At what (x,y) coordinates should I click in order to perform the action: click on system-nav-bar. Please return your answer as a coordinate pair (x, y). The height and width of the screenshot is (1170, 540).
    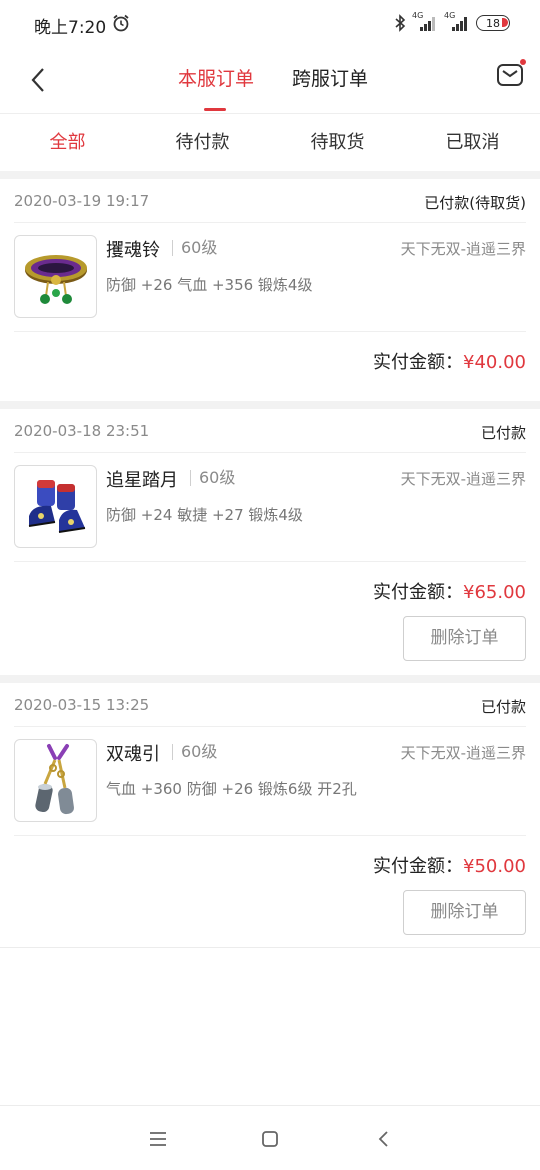
    Looking at the image, I should click on (270, 1137).